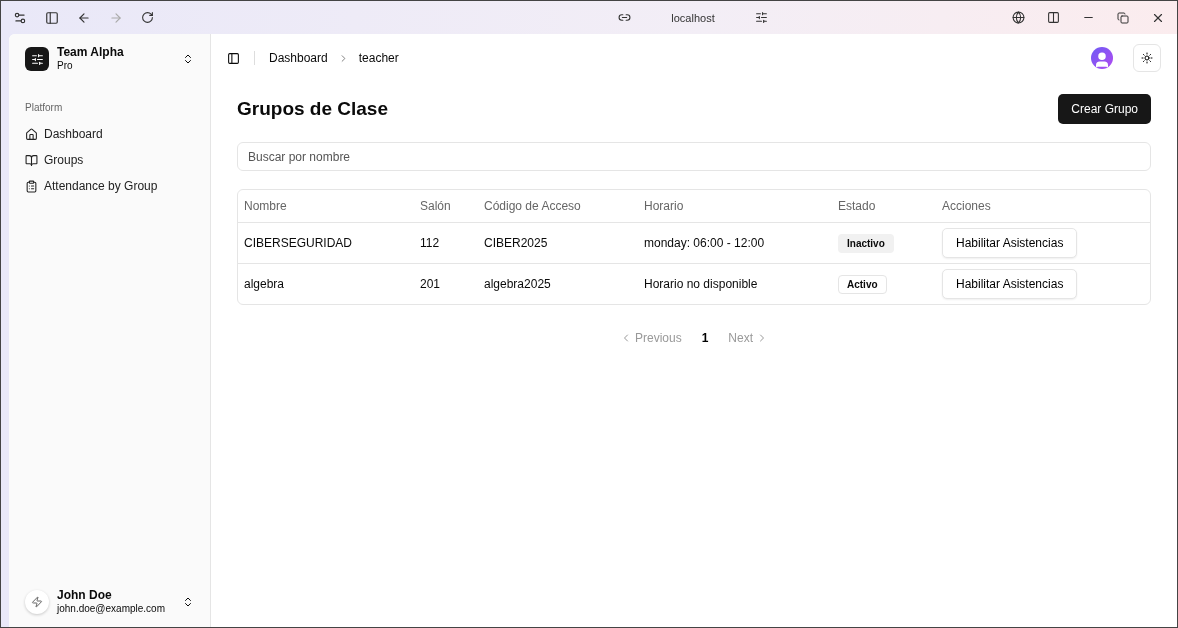 Image resolution: width=1178 pixels, height=628 pixels. Describe the element at coordinates (430, 243) in the screenshot. I see `table-cell-text: 112` at that location.